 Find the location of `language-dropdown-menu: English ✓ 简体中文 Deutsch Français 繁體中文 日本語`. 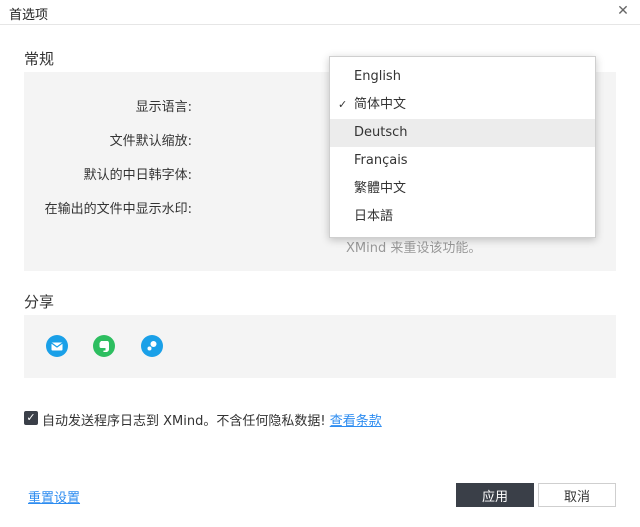

language-dropdown-menu: English ✓ 简体中文 Deutsch Français 繁體中文 日本語 is located at coordinates (462, 147).